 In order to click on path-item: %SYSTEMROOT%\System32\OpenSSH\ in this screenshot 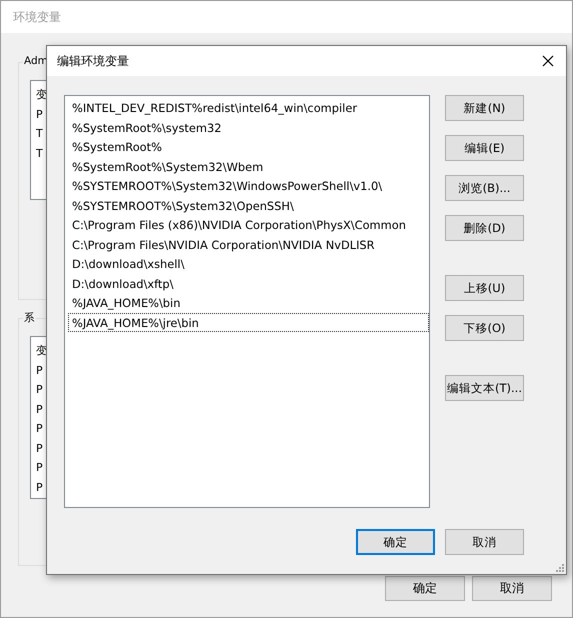, I will do `click(248, 205)`.